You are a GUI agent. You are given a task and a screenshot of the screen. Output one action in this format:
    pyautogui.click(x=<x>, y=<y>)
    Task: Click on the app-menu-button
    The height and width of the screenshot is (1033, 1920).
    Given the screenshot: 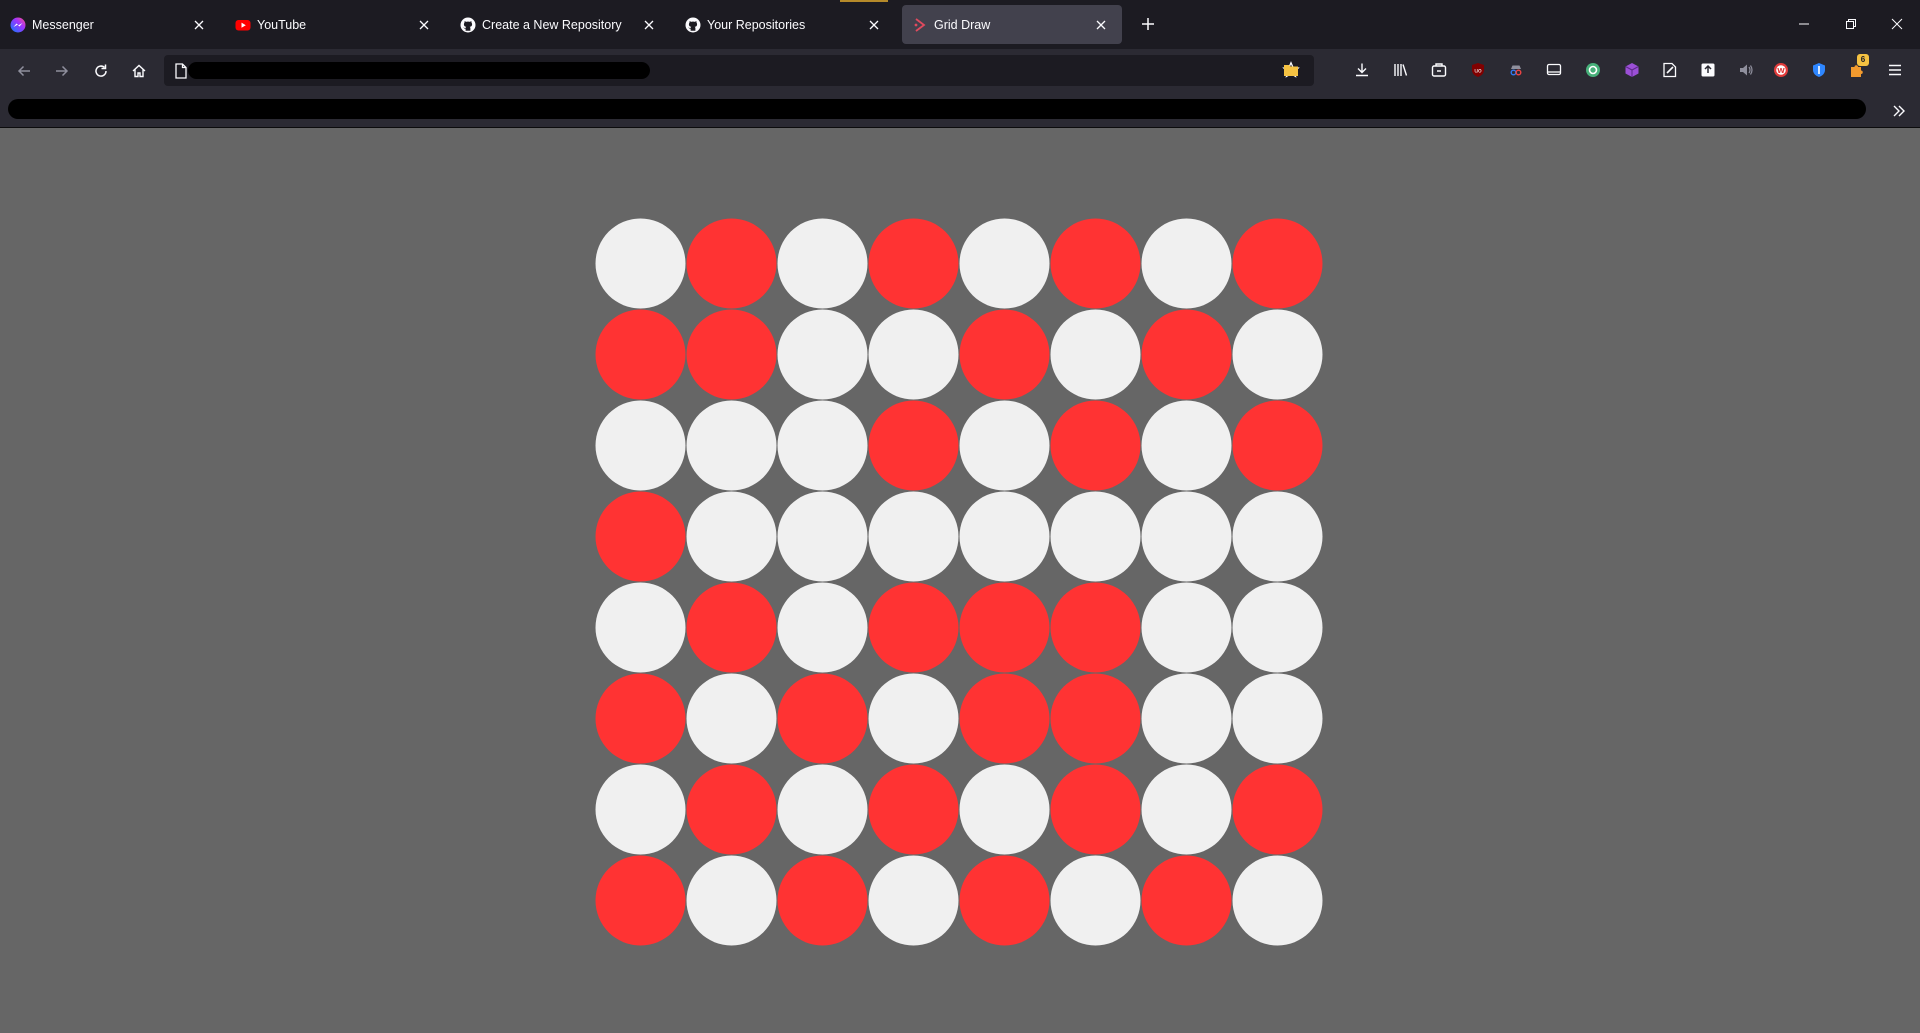 What is the action you would take?
    pyautogui.click(x=1895, y=70)
    